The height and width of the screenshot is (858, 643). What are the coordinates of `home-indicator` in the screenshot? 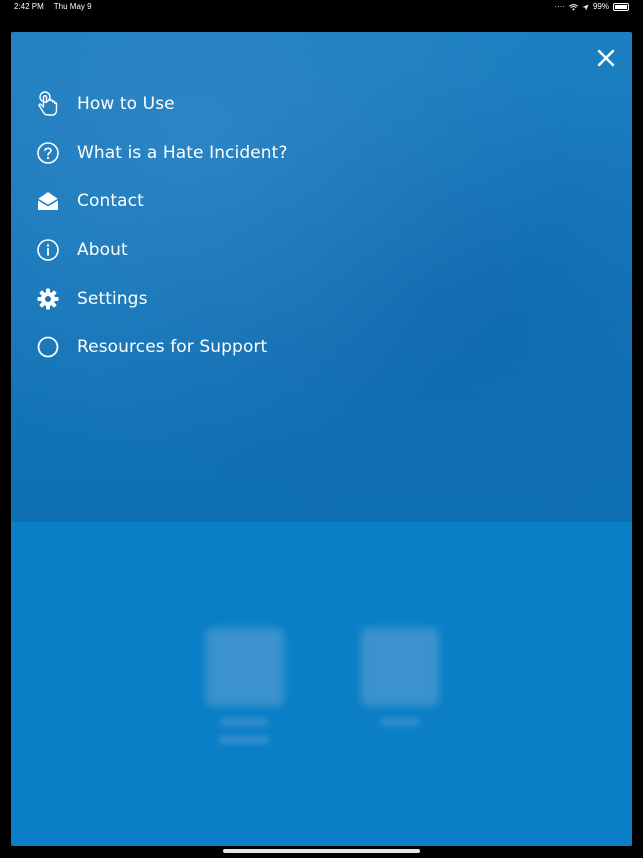 It's located at (321, 851).